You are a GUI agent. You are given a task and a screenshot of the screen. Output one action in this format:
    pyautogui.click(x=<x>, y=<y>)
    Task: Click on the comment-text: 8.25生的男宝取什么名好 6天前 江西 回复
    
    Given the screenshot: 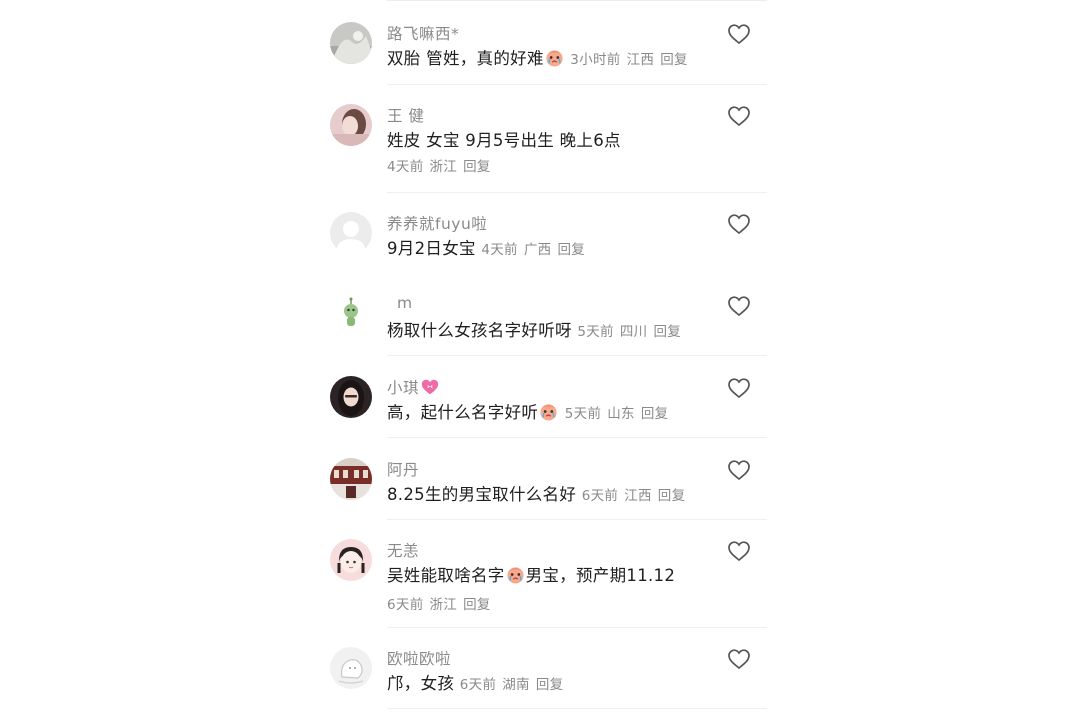 What is the action you would take?
    pyautogui.click(x=552, y=495)
    